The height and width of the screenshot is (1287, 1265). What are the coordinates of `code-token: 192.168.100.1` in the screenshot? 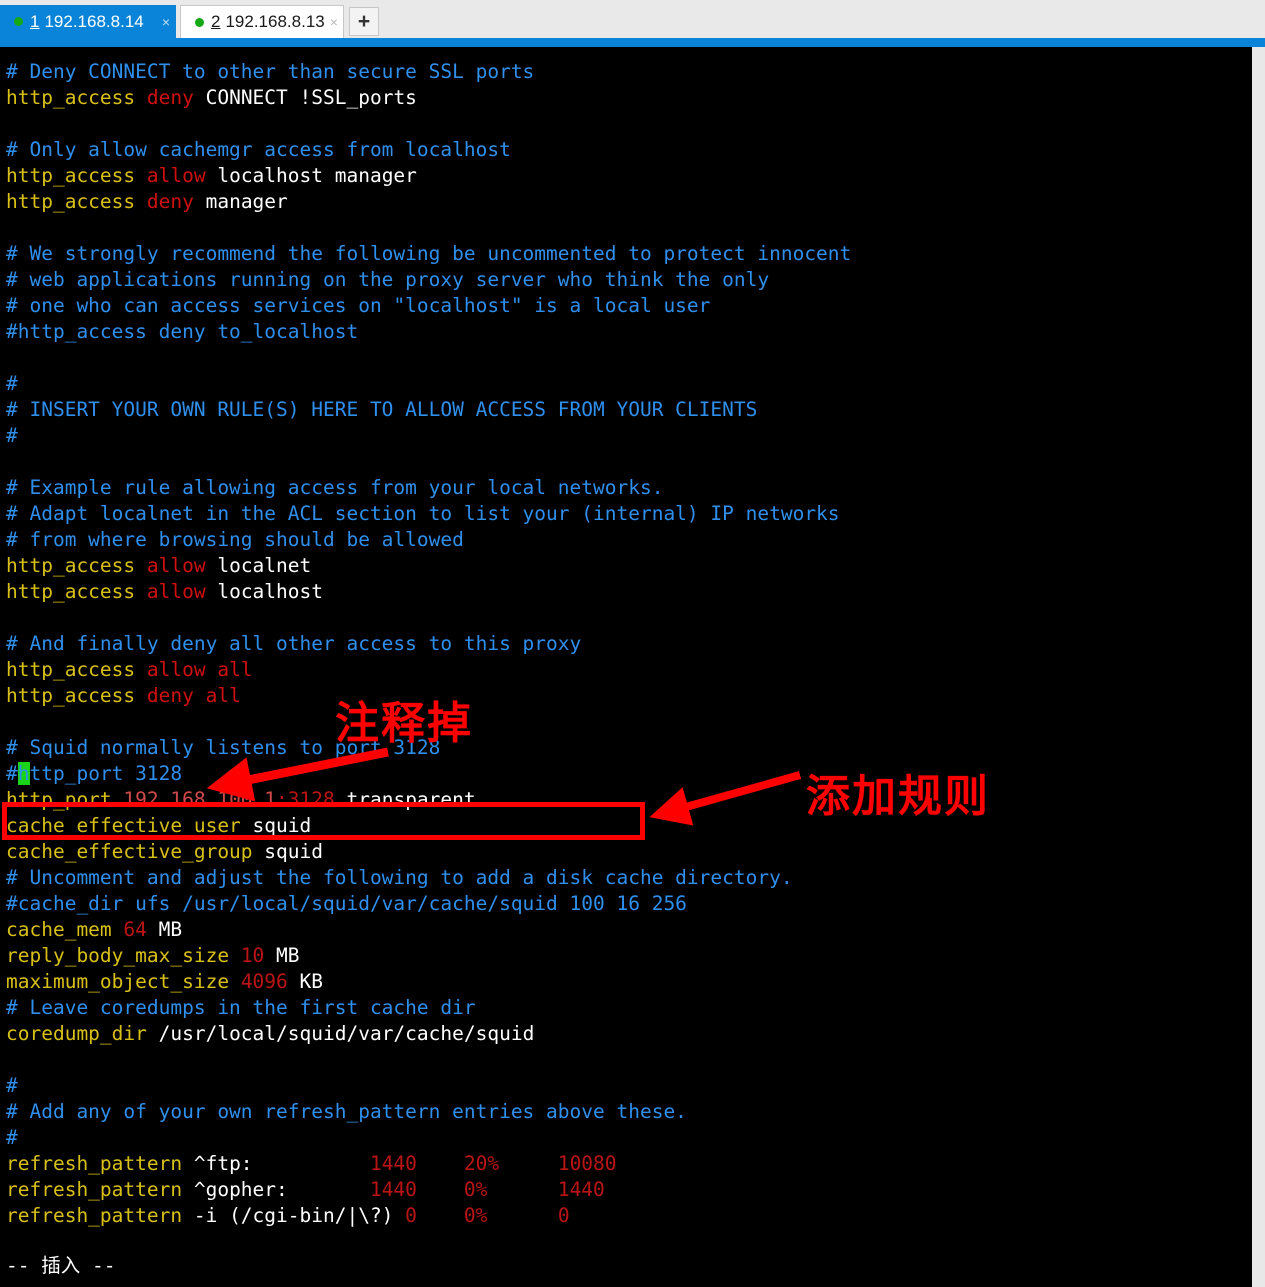 It's located at (200, 799).